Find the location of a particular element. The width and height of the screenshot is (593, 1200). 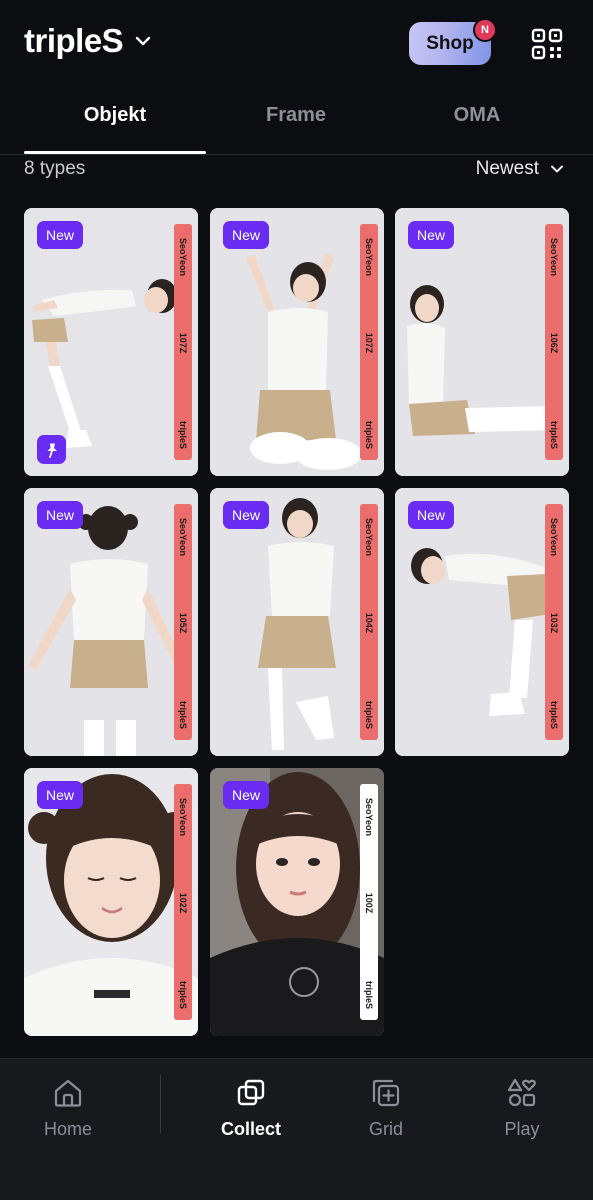

nav-home: Home is located at coordinates (68, 1108).